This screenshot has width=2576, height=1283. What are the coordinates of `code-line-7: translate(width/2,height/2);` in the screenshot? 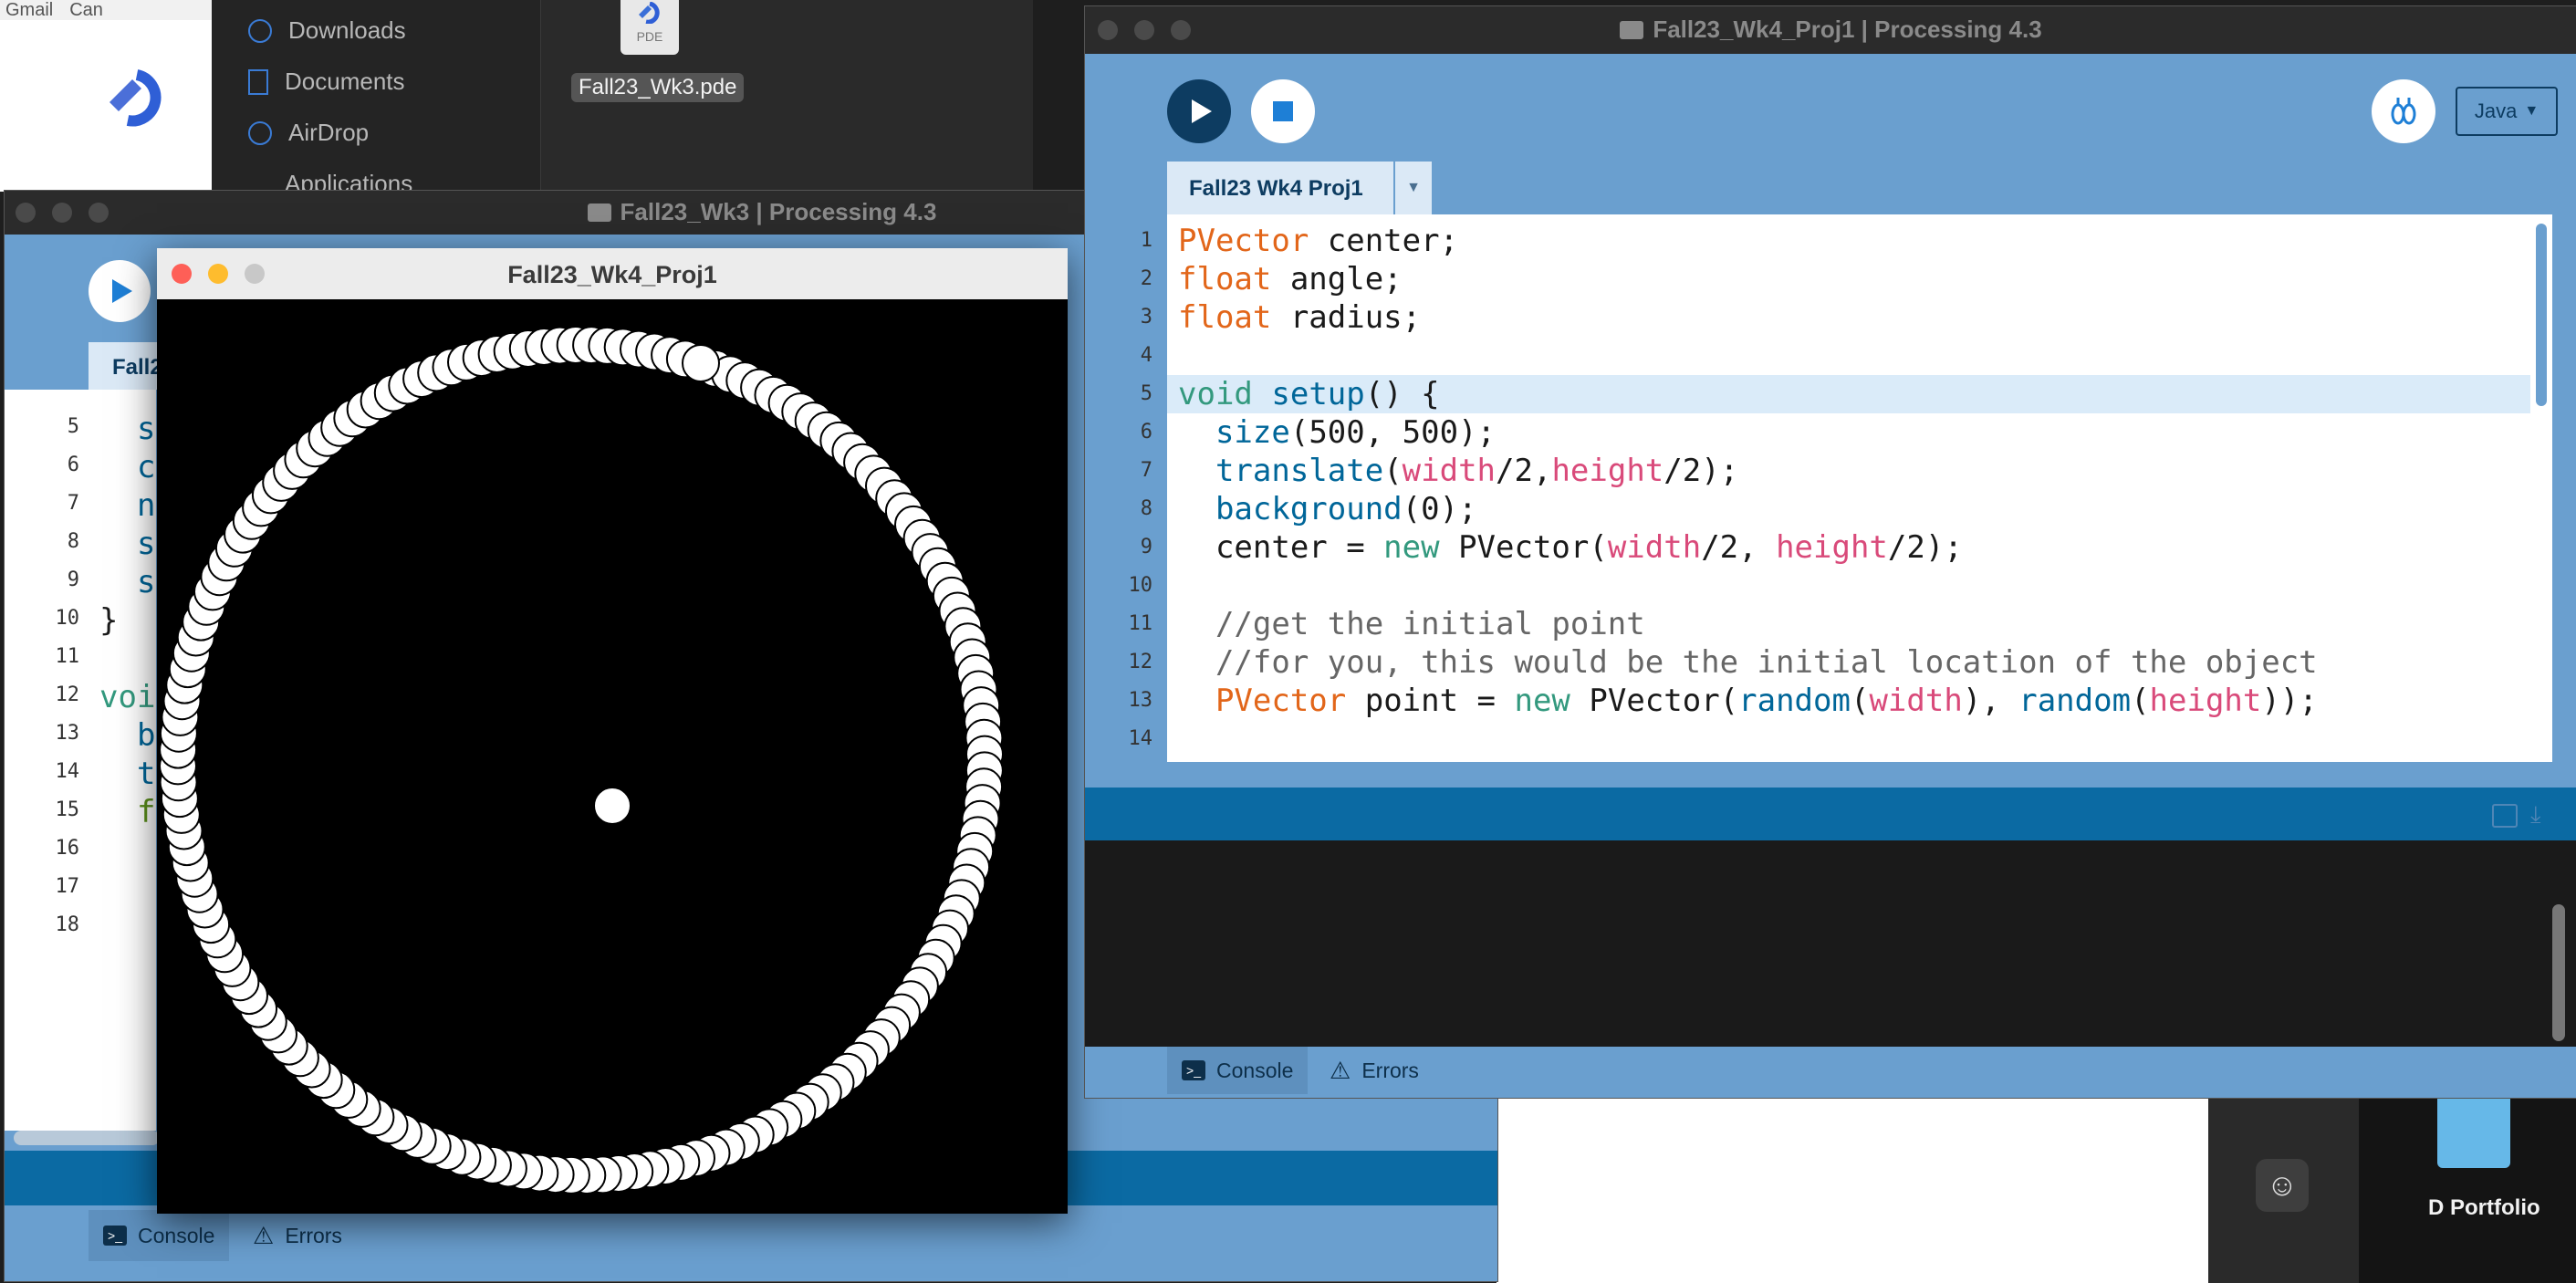 It's located at (1477, 471).